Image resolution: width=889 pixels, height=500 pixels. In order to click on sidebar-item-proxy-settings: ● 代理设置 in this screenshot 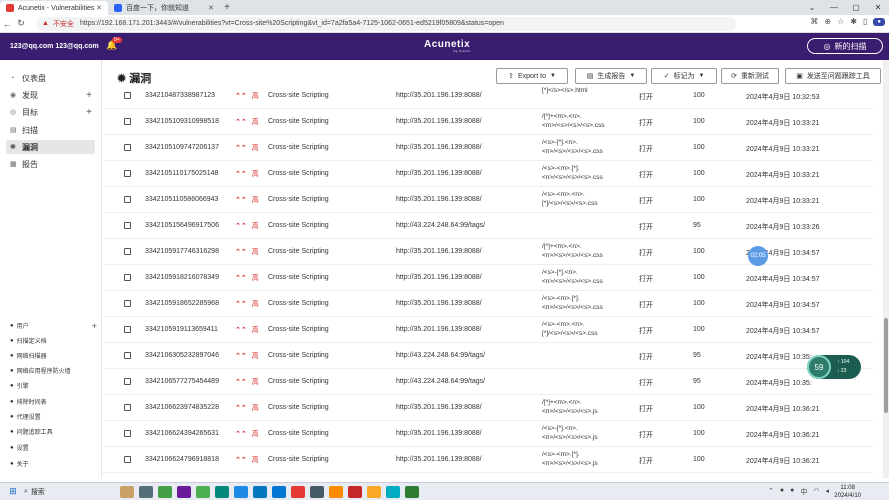, I will do `click(52, 417)`.